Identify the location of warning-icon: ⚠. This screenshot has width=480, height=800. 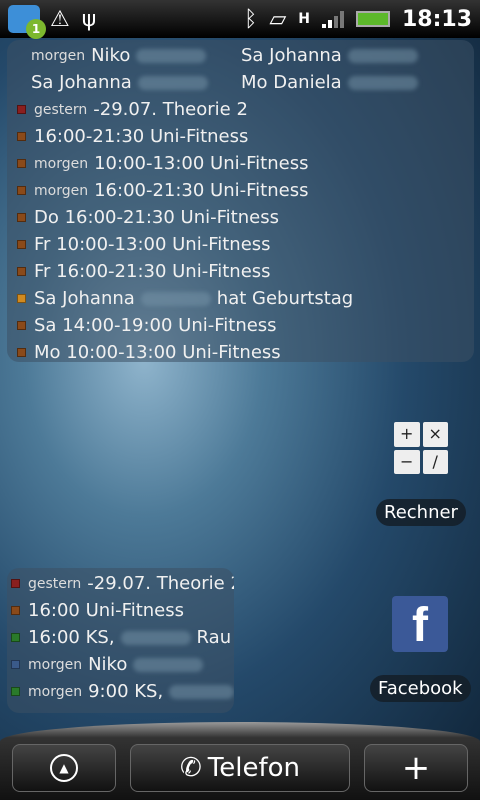
(60, 19).